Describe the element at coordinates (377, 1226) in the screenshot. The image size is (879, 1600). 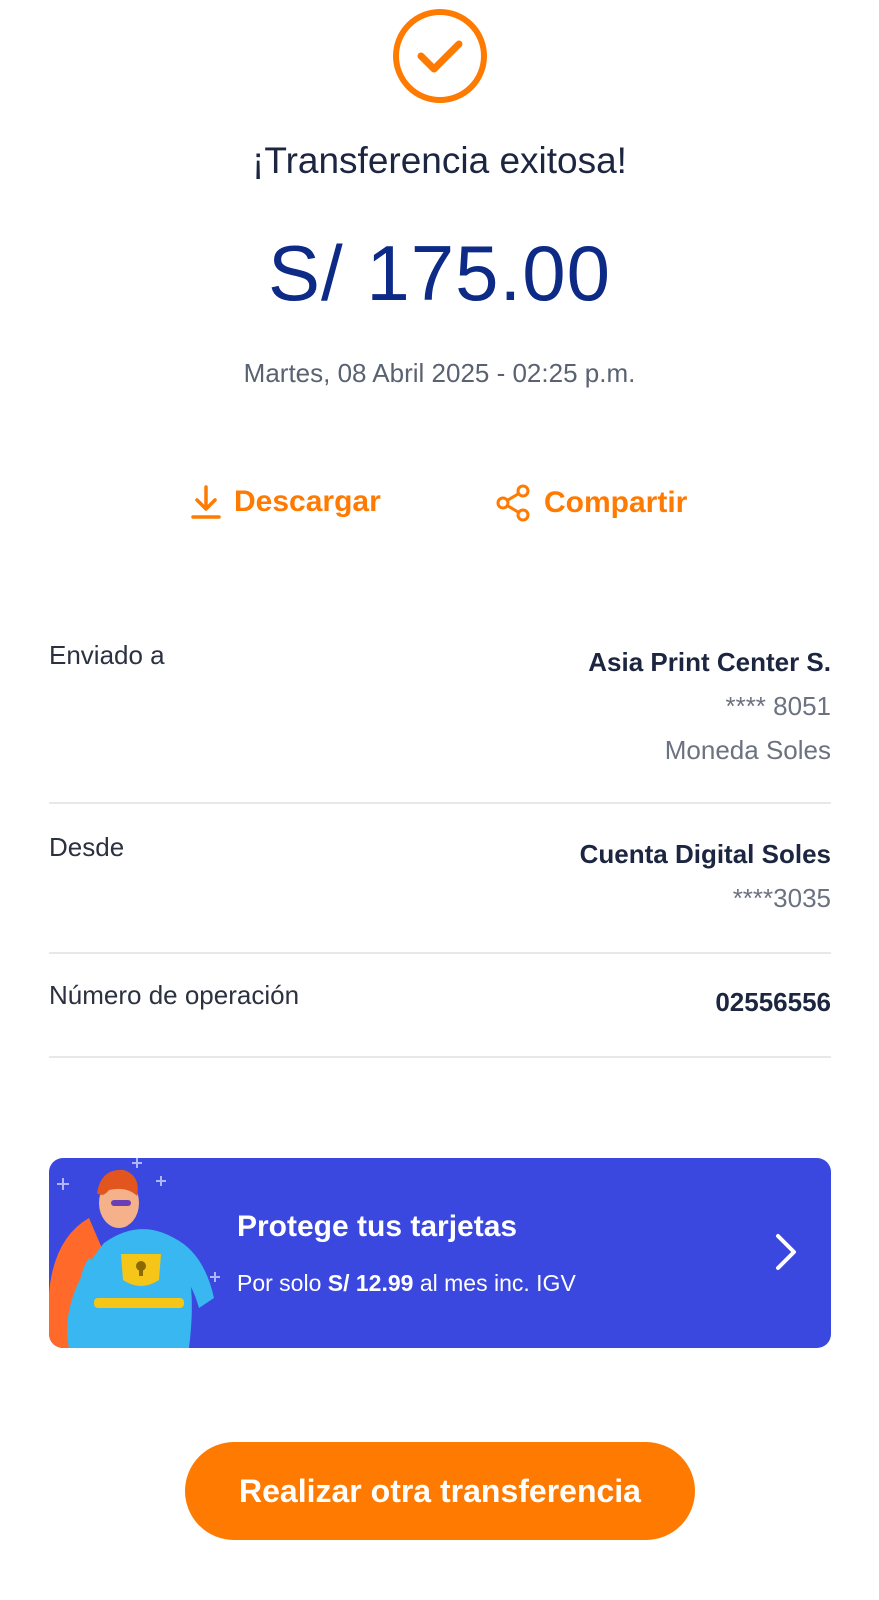
I see `promo-title: Protege tus tarjetas` at that location.